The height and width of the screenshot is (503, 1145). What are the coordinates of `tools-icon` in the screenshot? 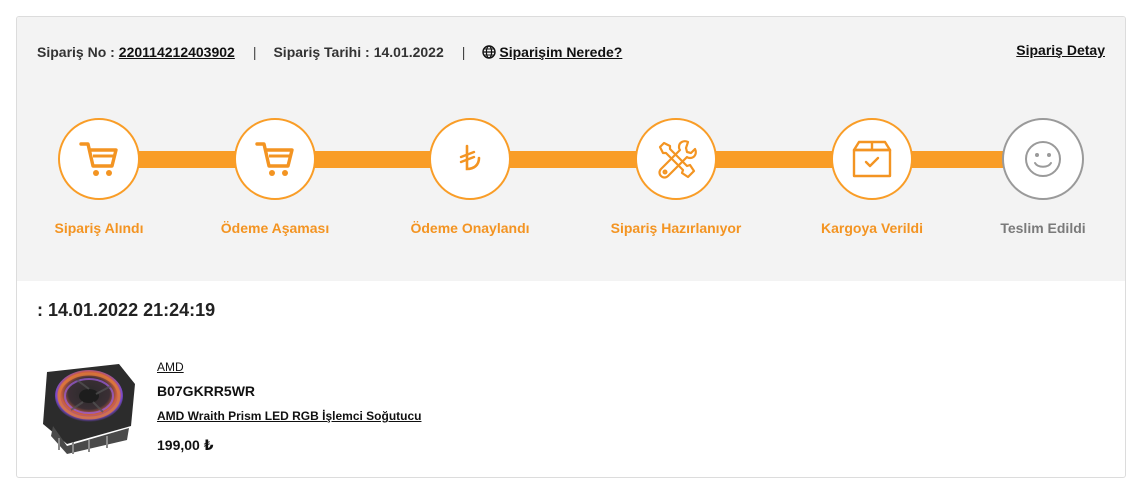 It's located at (677, 159).